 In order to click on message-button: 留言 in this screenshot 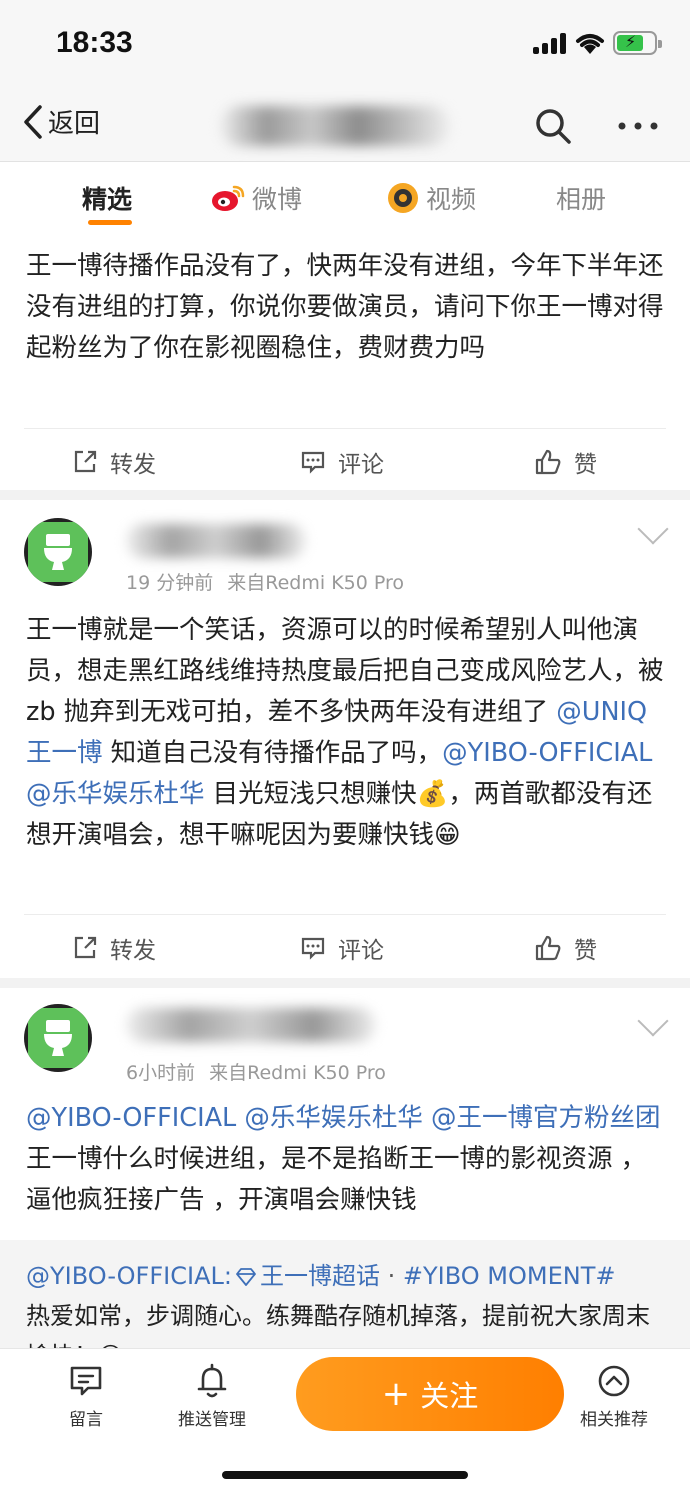, I will do `click(86, 1396)`.